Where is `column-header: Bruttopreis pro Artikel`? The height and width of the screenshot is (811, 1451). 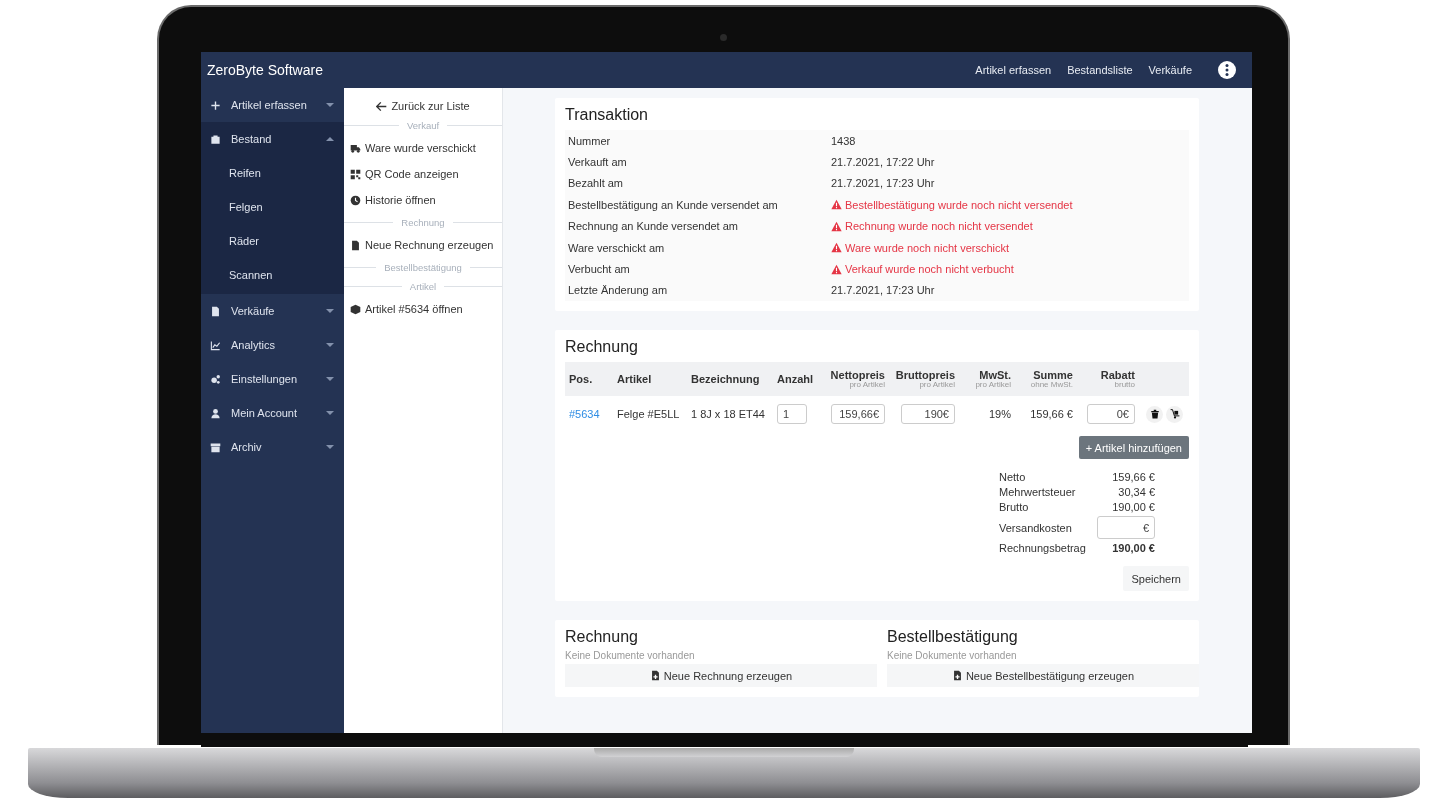 column-header: Bruttopreis pro Artikel is located at coordinates (924, 379).